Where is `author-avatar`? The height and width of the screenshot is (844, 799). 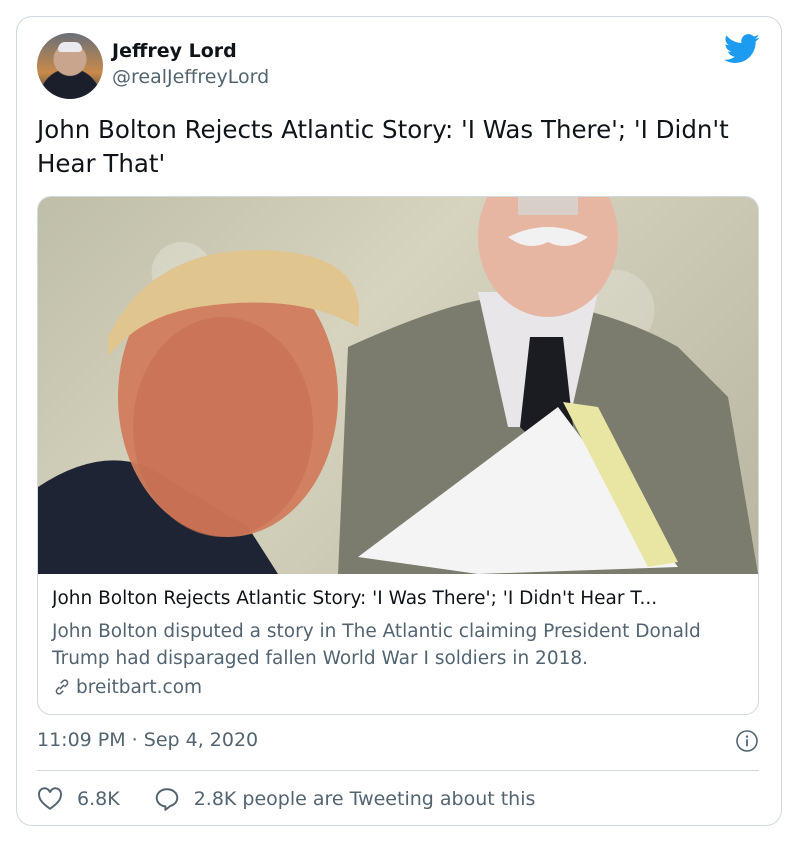
author-avatar is located at coordinates (70, 66).